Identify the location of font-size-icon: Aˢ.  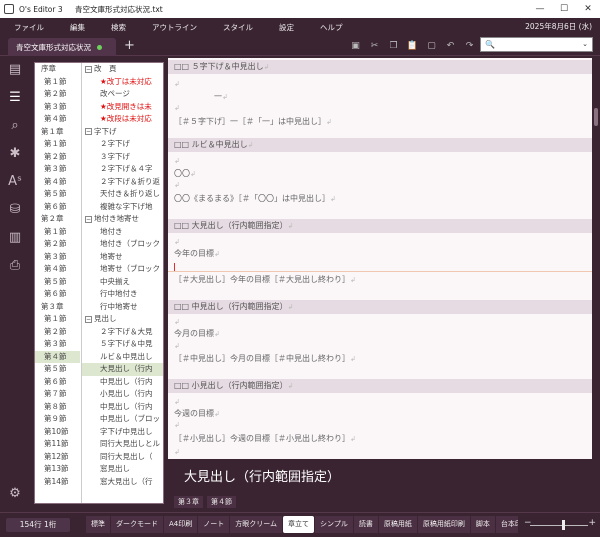
(15, 182).